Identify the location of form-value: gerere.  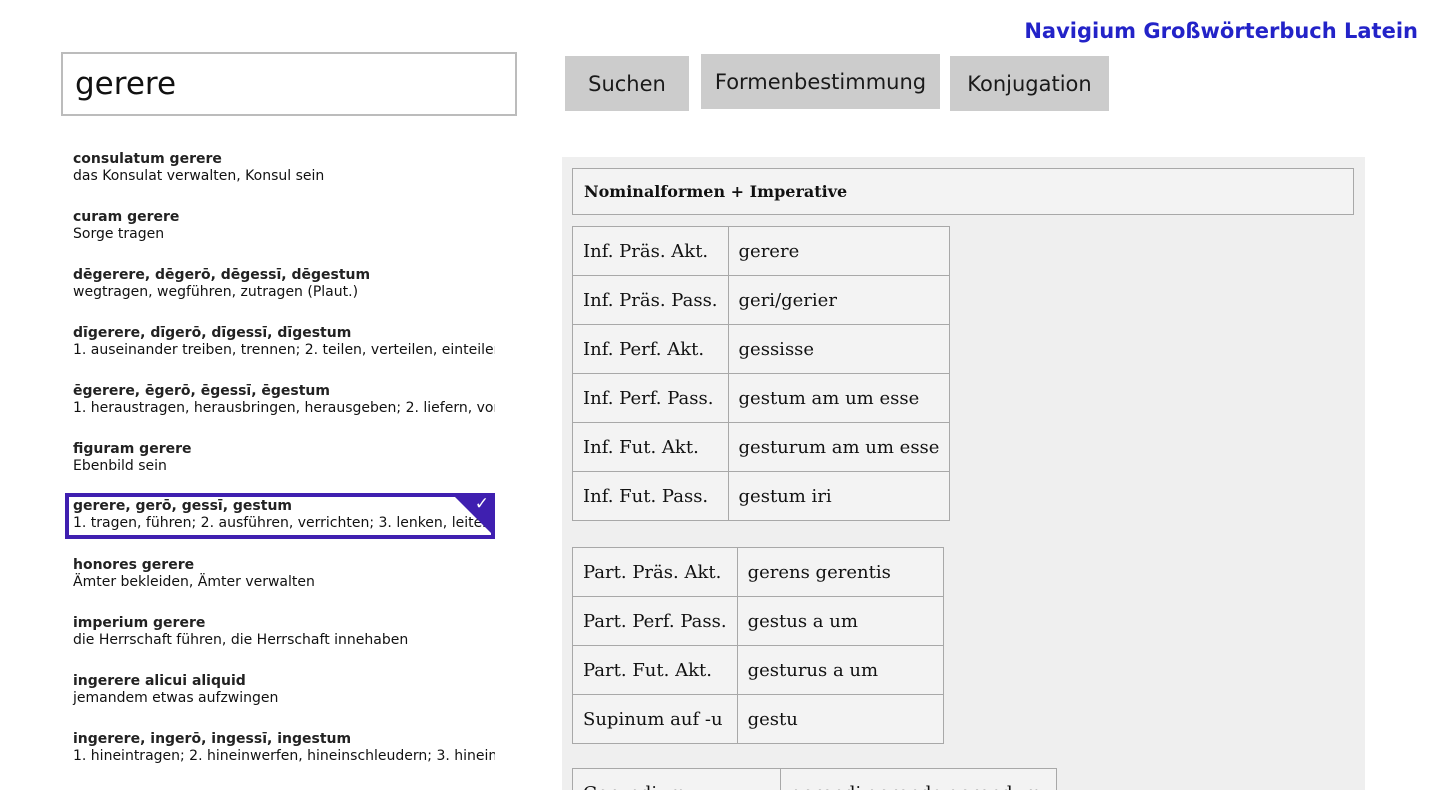
(839, 251).